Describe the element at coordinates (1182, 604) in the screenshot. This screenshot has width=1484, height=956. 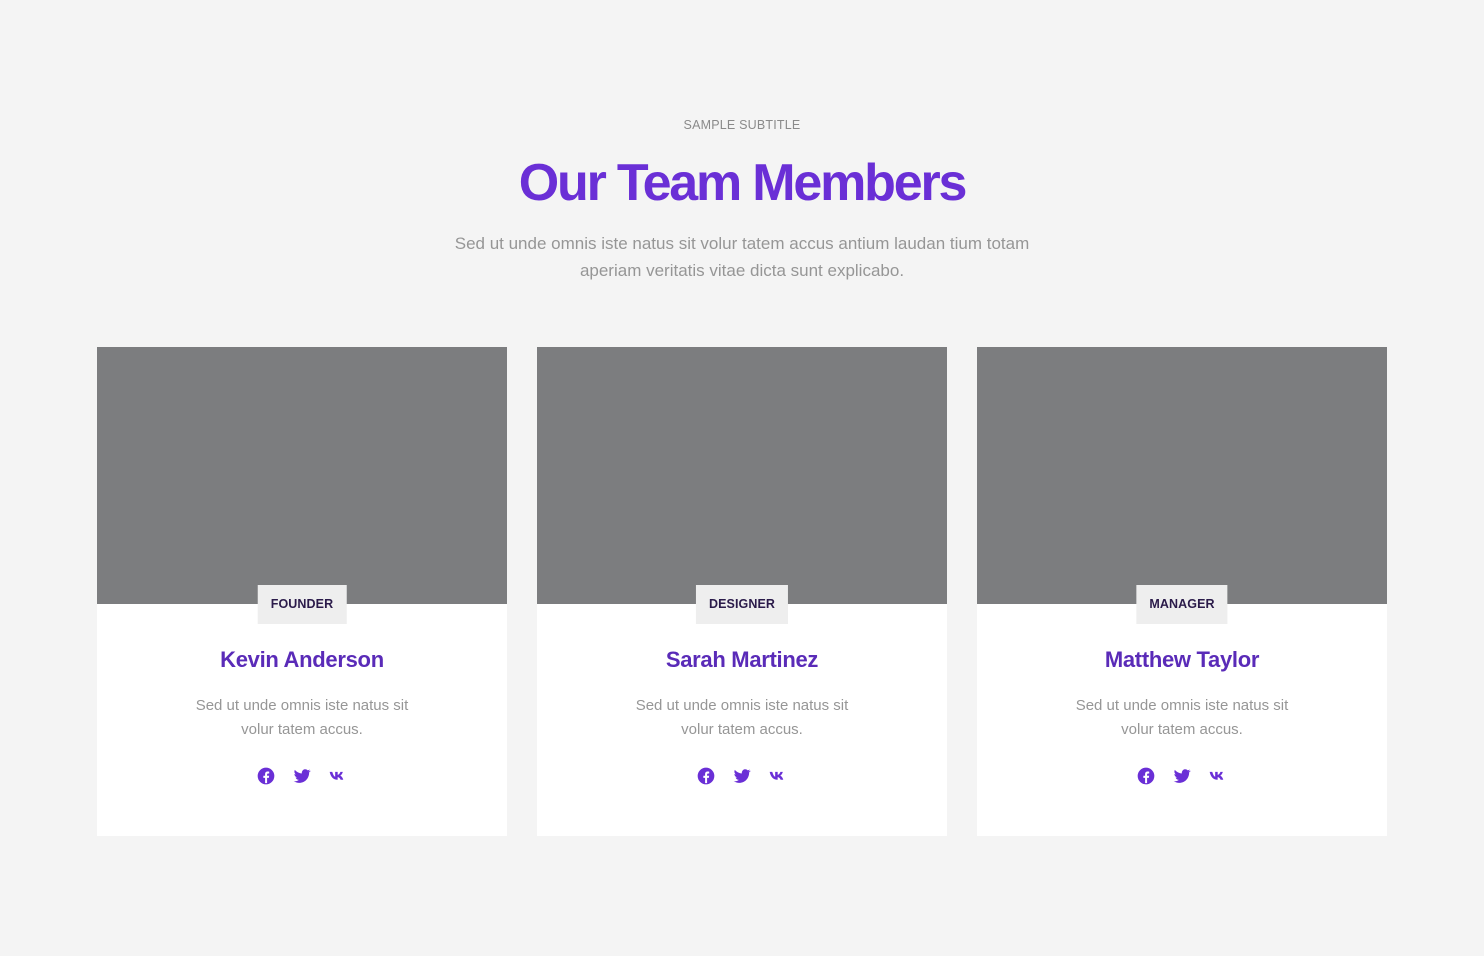
I see `member-role-badge: MANAGER` at that location.